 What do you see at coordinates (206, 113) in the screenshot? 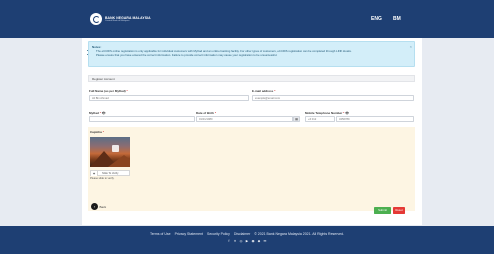
I see `dob-label: Date of Birth *` at bounding box center [206, 113].